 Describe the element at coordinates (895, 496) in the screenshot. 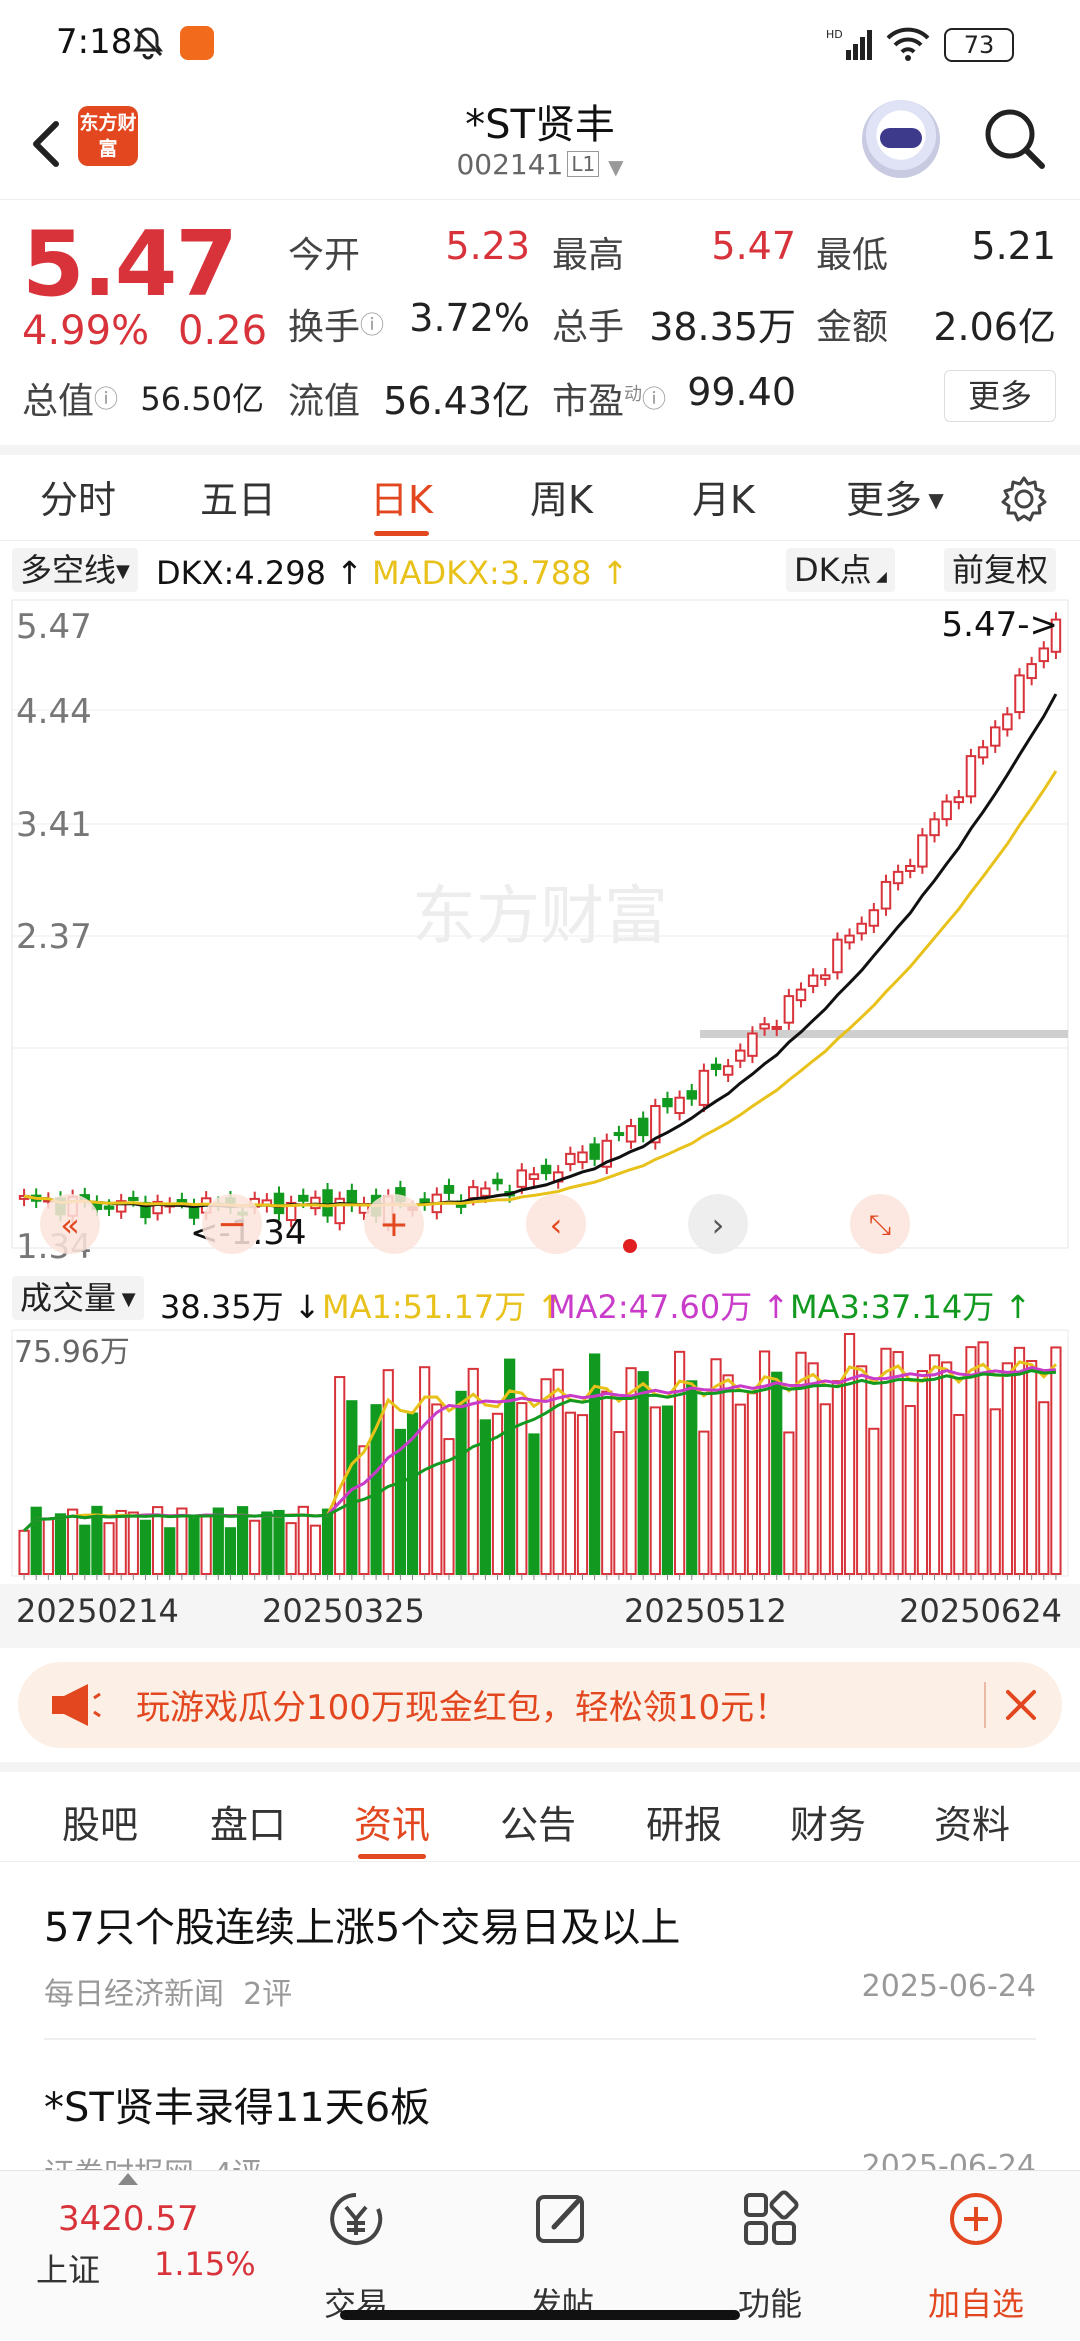

I see `tab-more: 更多 ▼` at that location.